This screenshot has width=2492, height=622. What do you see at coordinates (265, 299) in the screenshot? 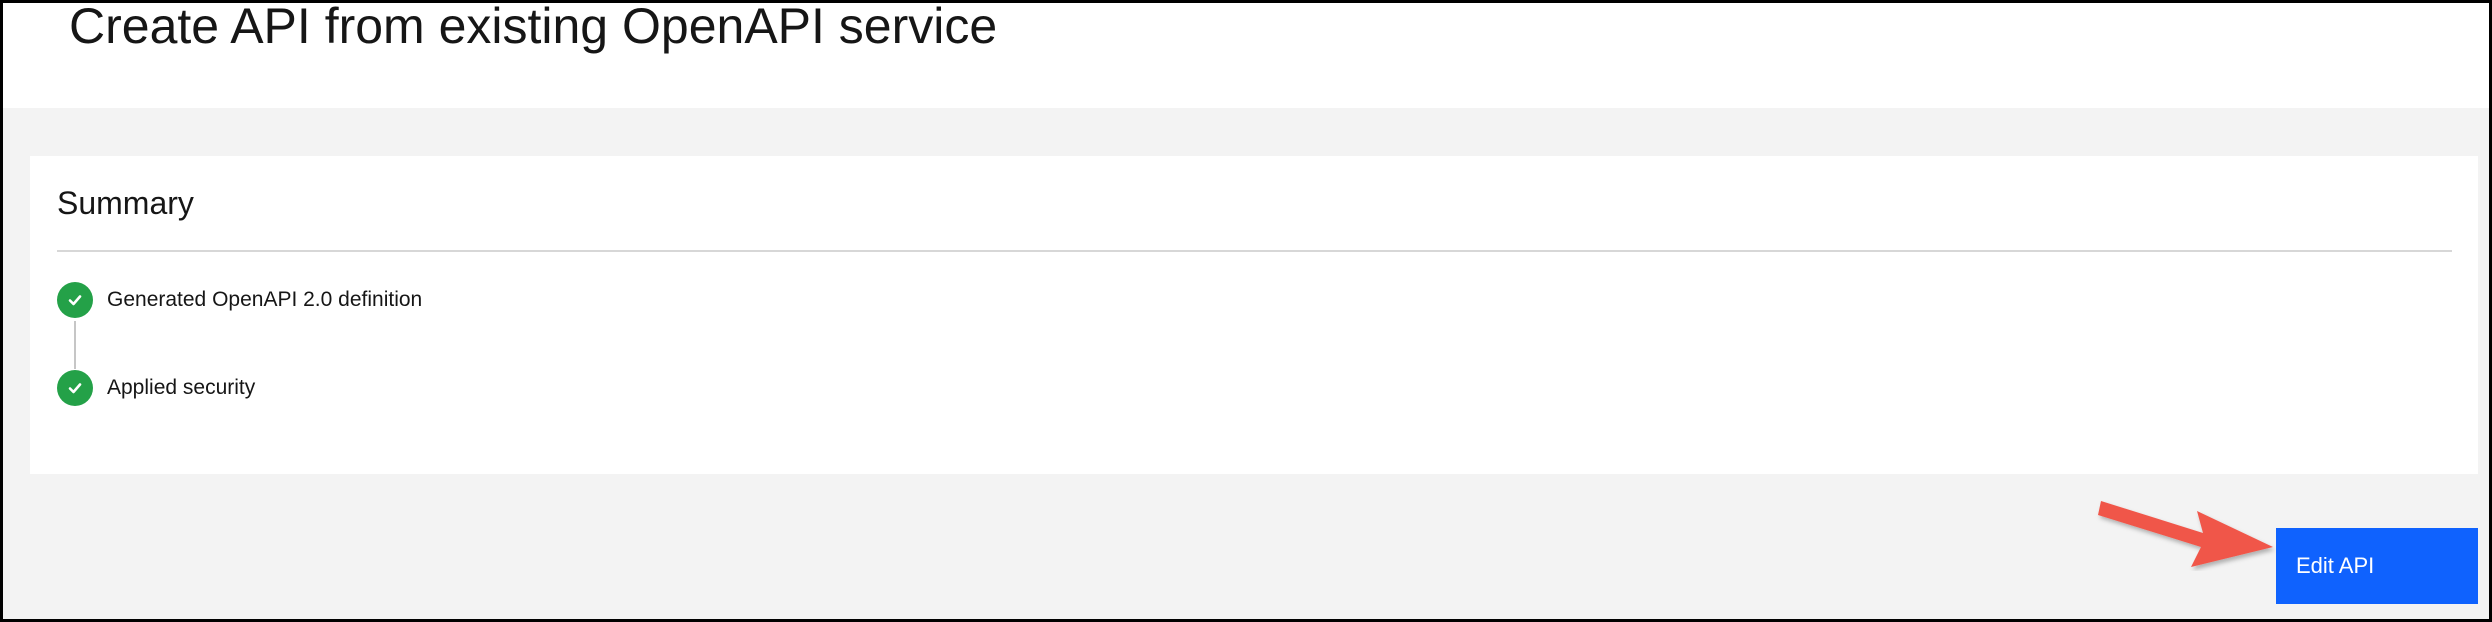
I see `summary-step-label: Generated OpenAPI 2.0 definition` at bounding box center [265, 299].